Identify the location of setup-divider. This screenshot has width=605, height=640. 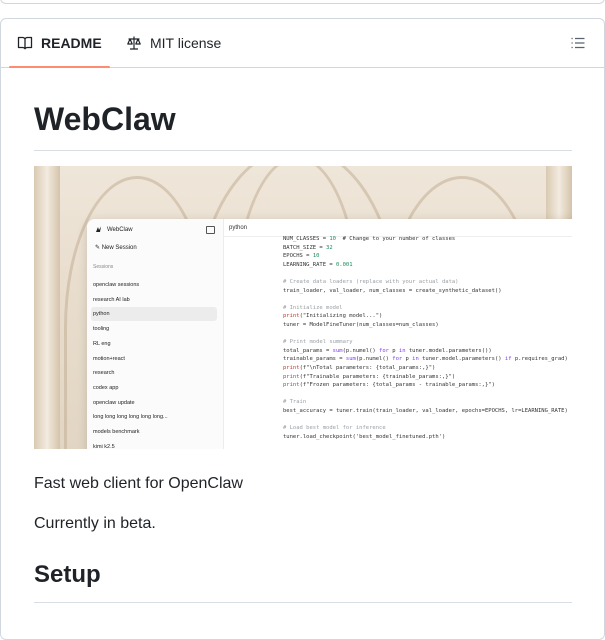
(303, 602).